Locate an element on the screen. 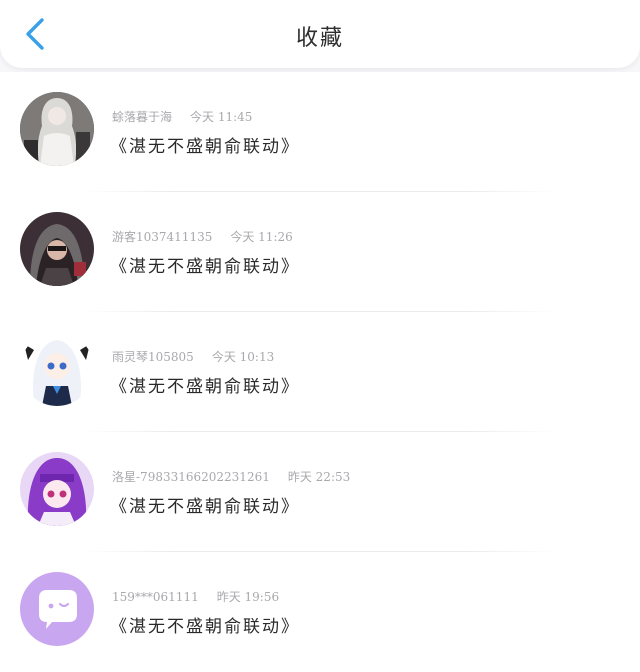 The height and width of the screenshot is (672, 640). timestamp: 今天 11:45 is located at coordinates (221, 117).